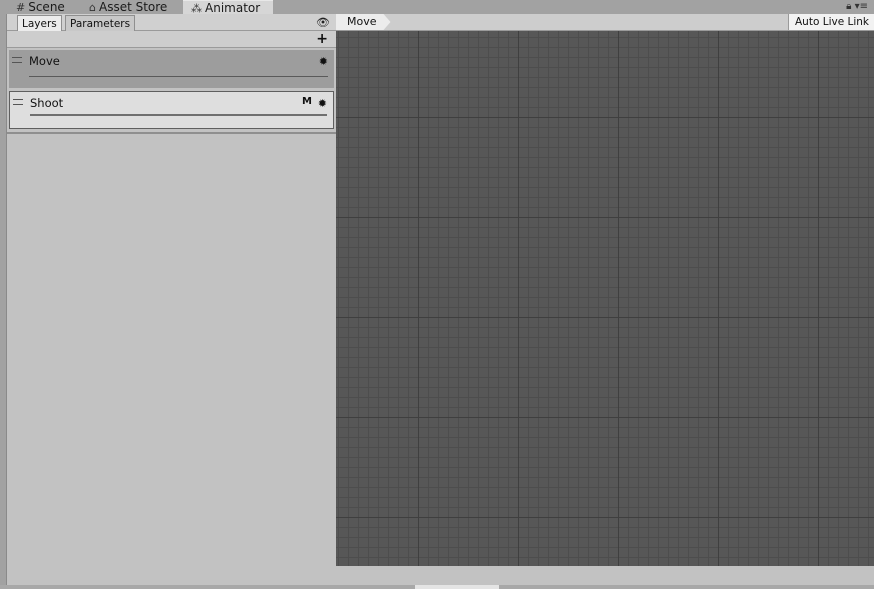  I want to click on layer-item-shoot: Shoot M ✹, so click(171, 110).